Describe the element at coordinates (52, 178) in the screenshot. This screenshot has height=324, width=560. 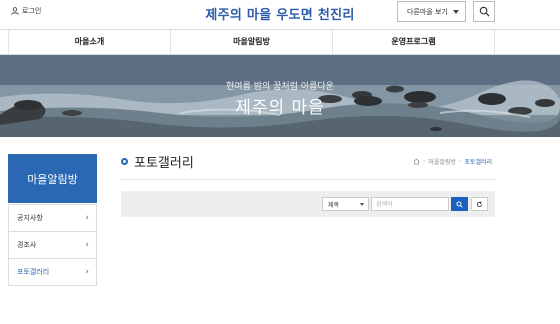
I see `sidebar-heading: 마을알림방` at that location.